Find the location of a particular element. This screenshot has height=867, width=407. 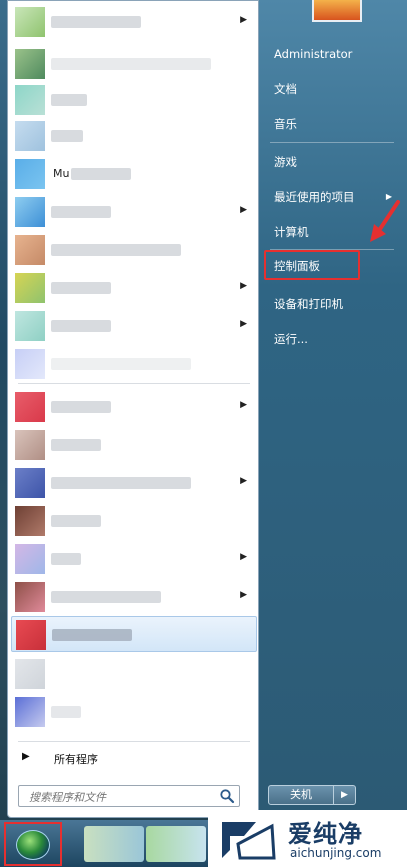

right-item-devices-printers: 设备和打印机 is located at coordinates (332, 304).